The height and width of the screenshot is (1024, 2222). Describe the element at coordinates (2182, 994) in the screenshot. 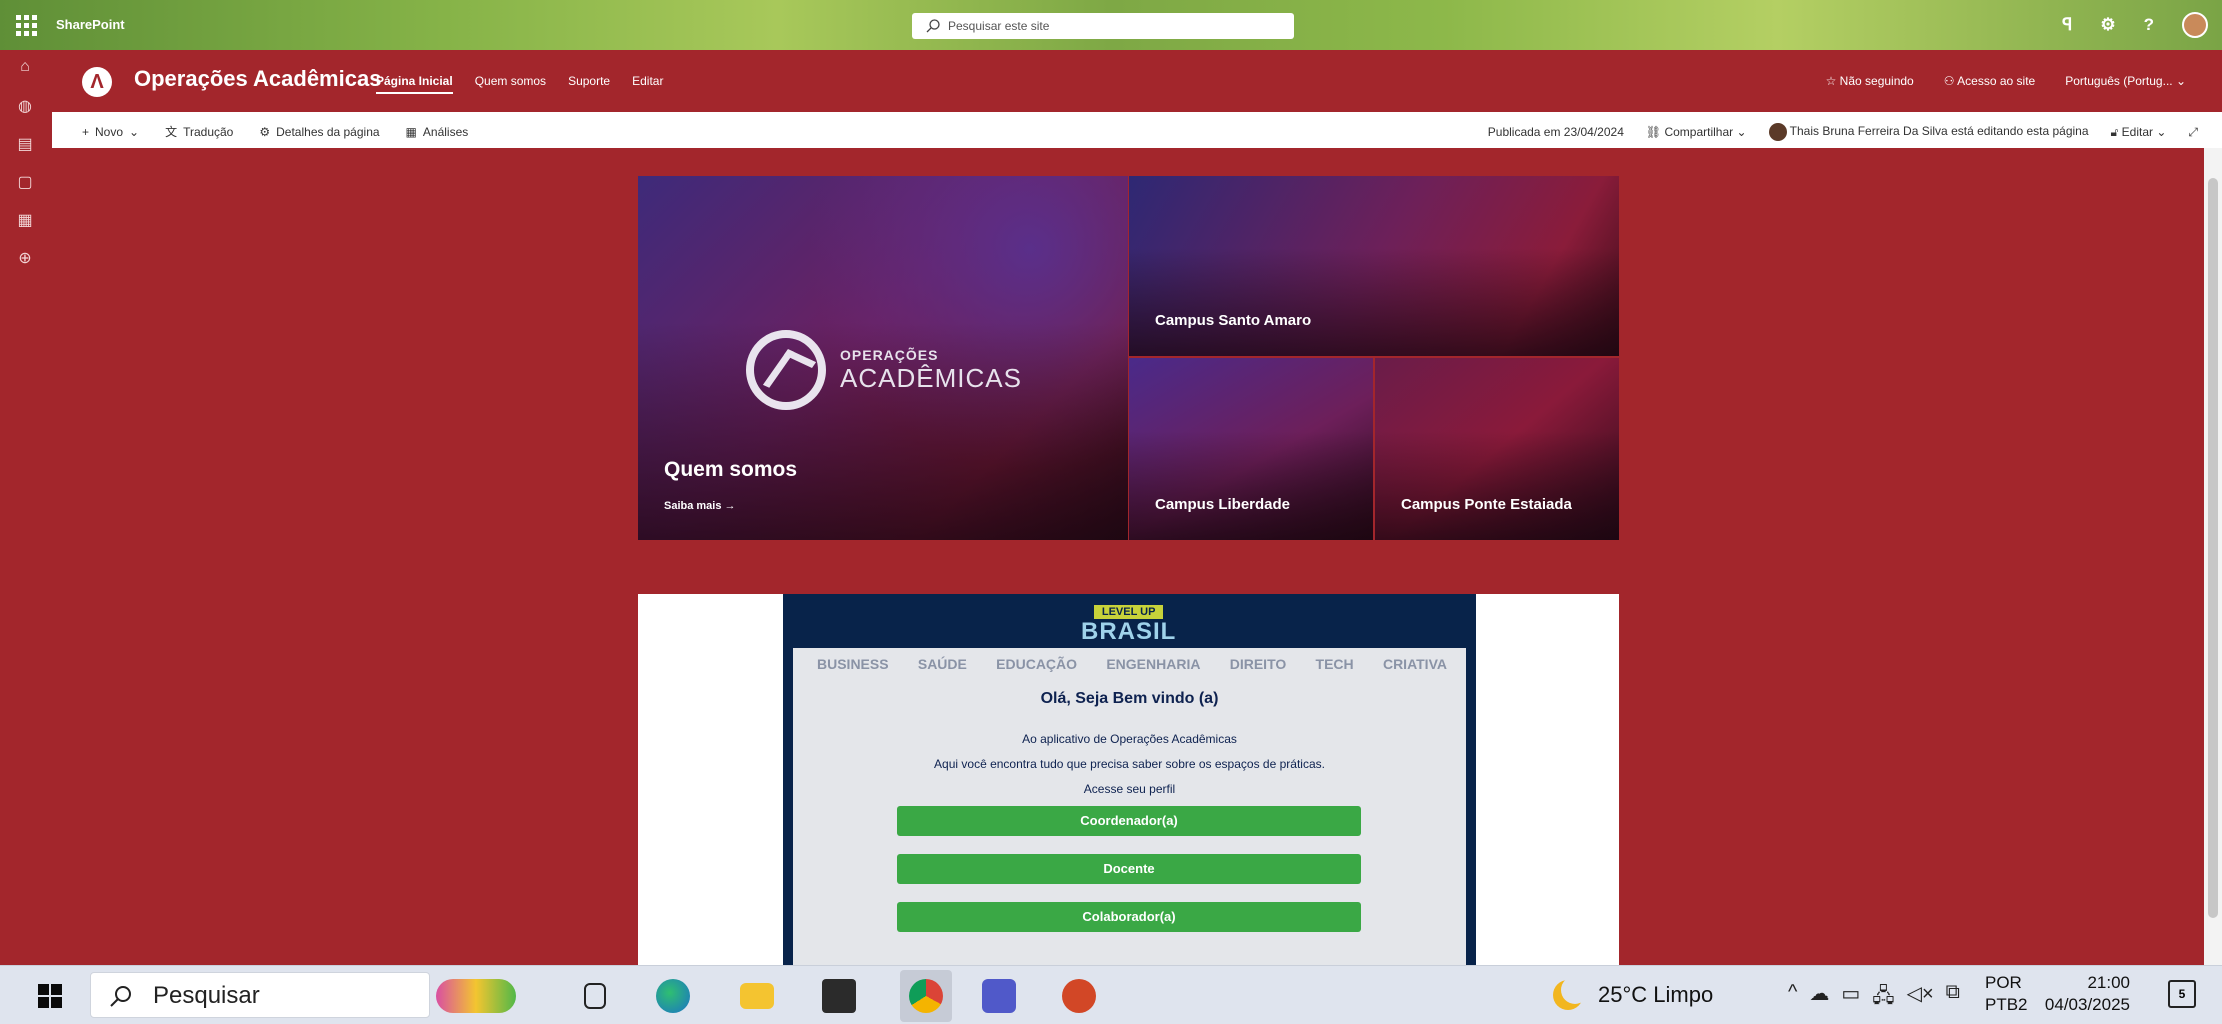

I see `notifications-icon: 5` at that location.